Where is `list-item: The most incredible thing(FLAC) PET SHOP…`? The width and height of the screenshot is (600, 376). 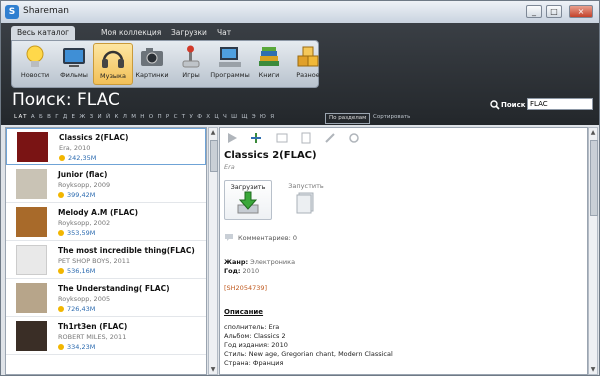 list-item: The most incredible thing(FLAC) PET SHOP… is located at coordinates (106, 260).